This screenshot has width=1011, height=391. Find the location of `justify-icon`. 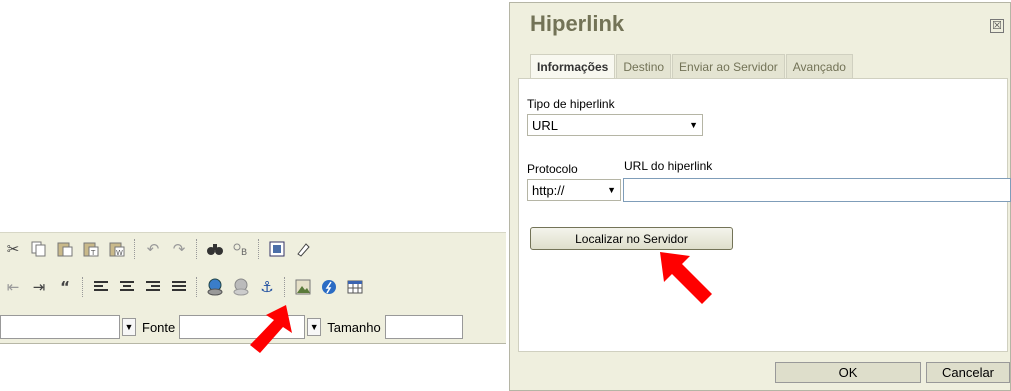

justify-icon is located at coordinates (179, 287).